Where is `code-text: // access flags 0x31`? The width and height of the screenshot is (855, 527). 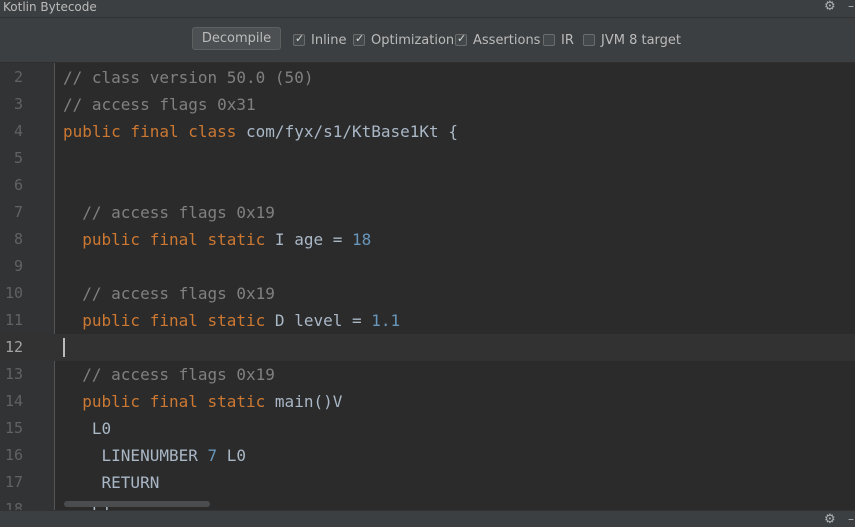 code-text: // access flags 0x31 is located at coordinates (159, 104).